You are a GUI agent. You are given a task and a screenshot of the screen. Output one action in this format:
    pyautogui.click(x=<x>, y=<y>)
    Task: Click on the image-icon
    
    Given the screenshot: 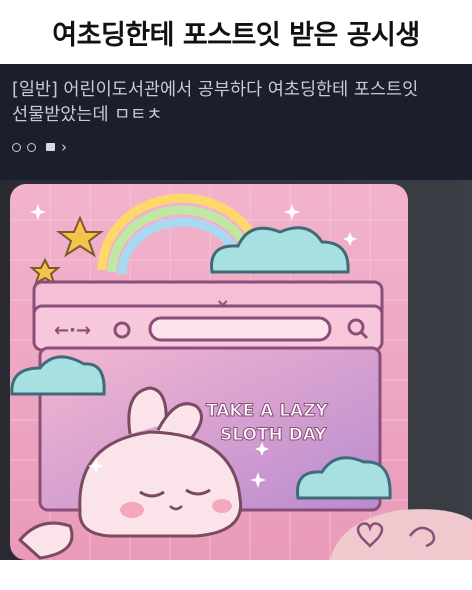 What is the action you would take?
    pyautogui.click(x=50, y=147)
    